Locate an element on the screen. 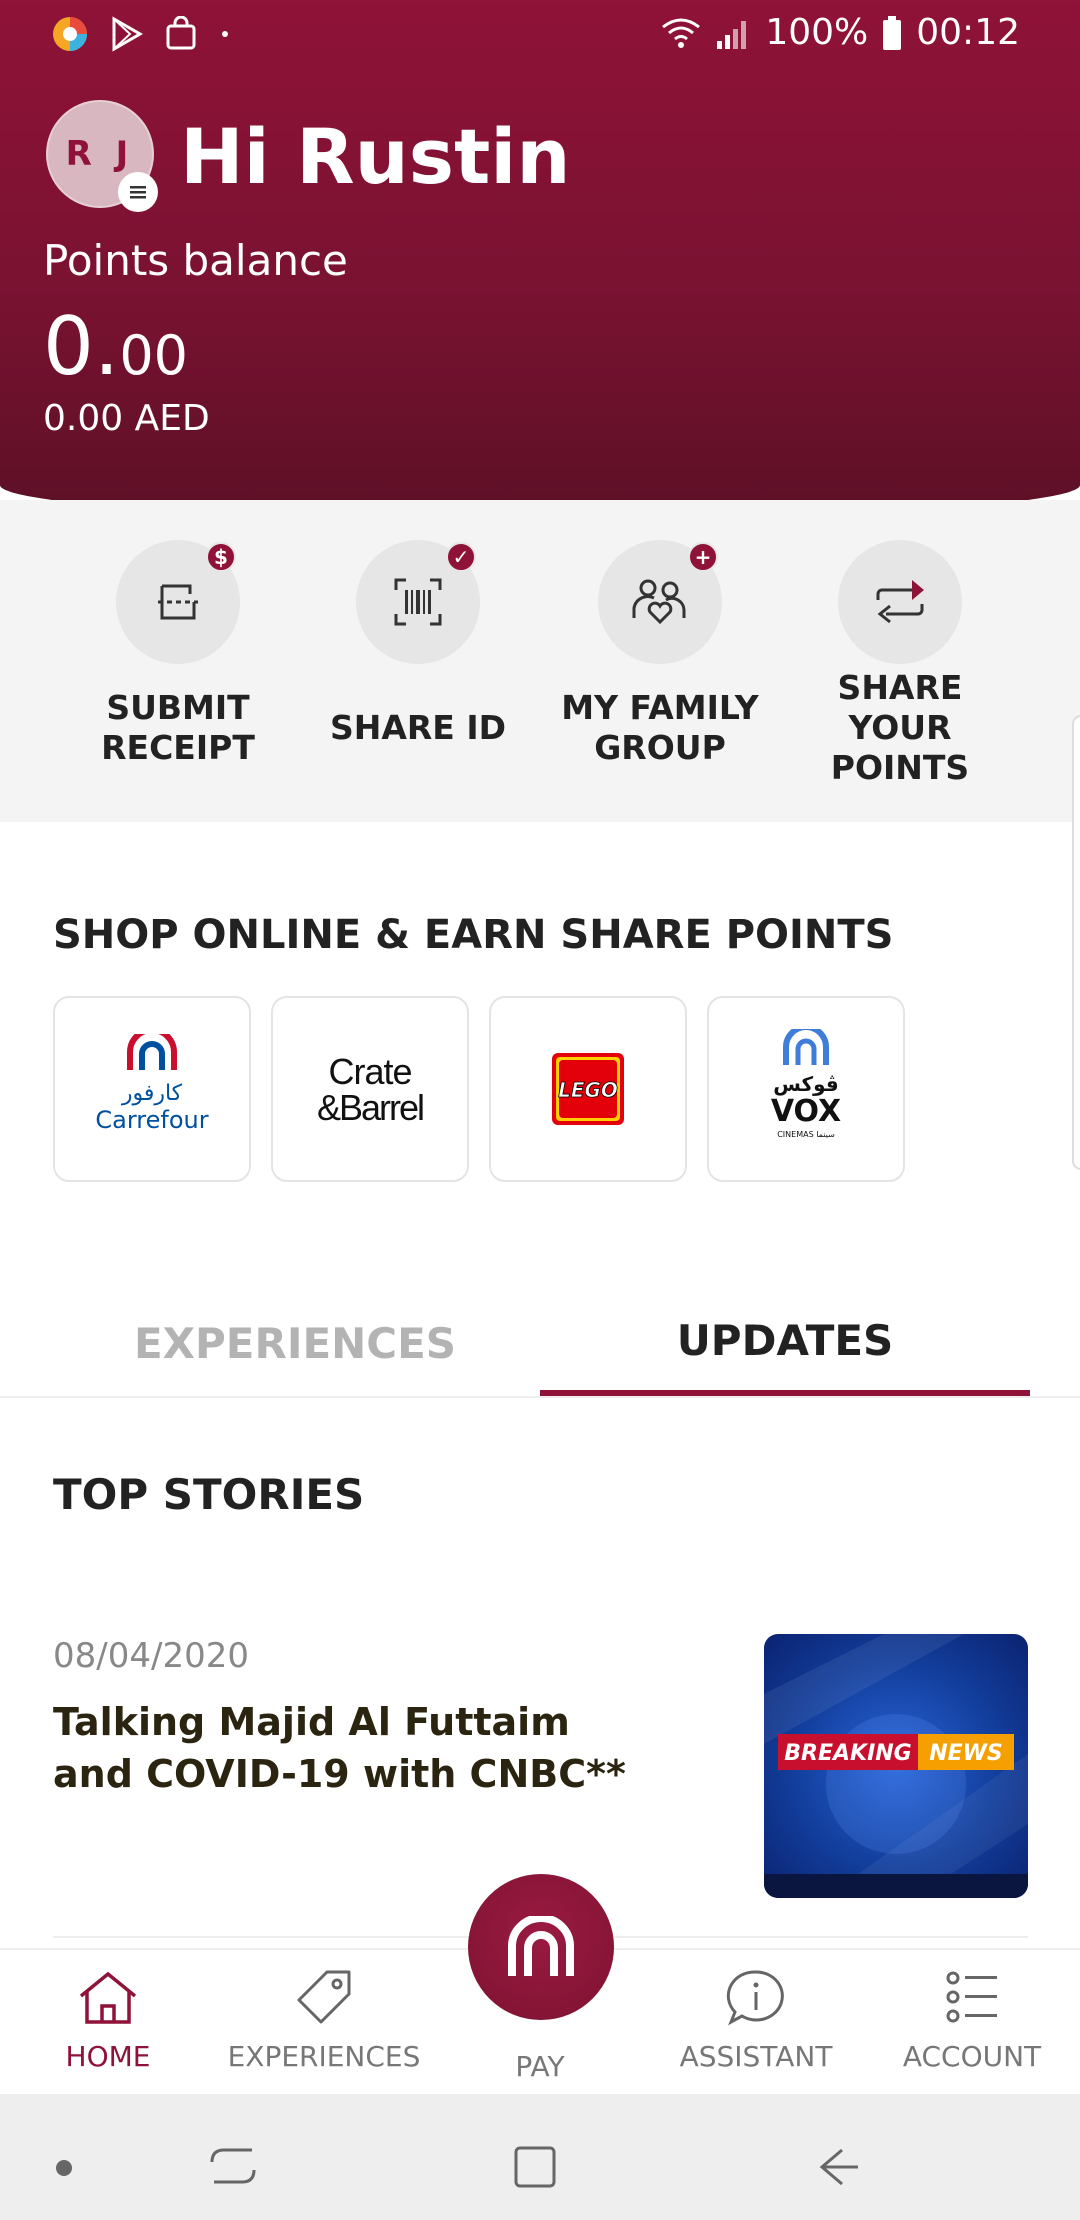 This screenshot has height=2220, width=1080. vox-name: VOX is located at coordinates (806, 1111).